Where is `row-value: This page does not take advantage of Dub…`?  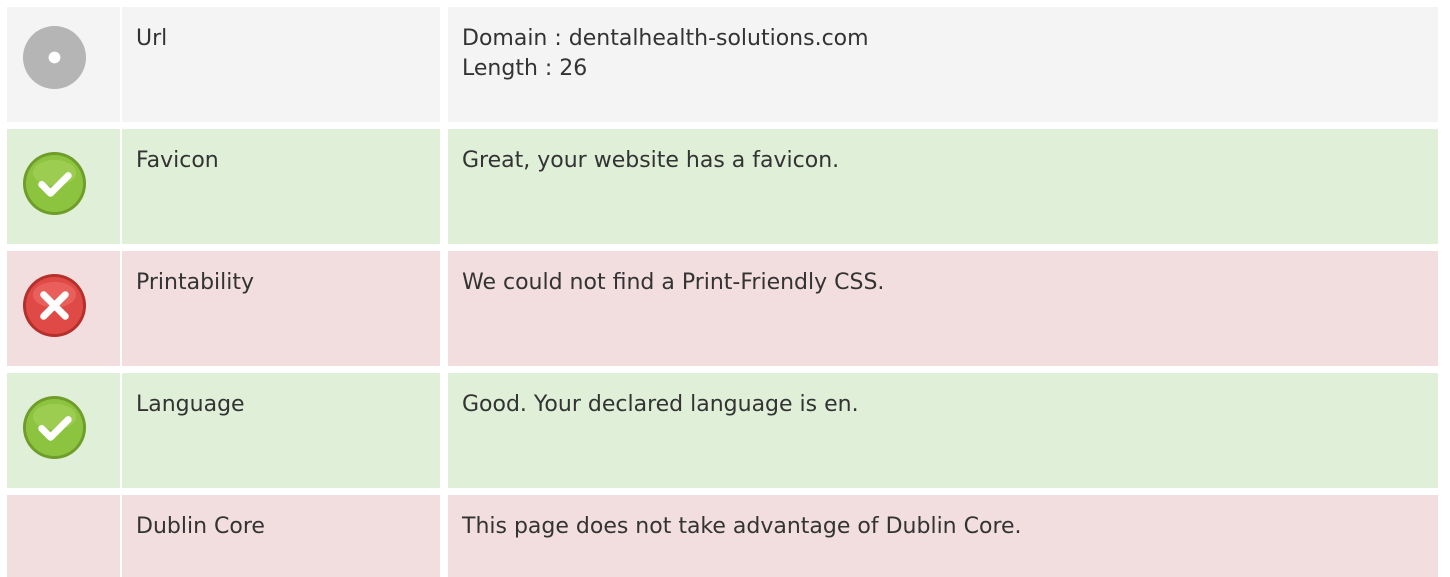 row-value: This page does not take advantage of Dub… is located at coordinates (742, 526).